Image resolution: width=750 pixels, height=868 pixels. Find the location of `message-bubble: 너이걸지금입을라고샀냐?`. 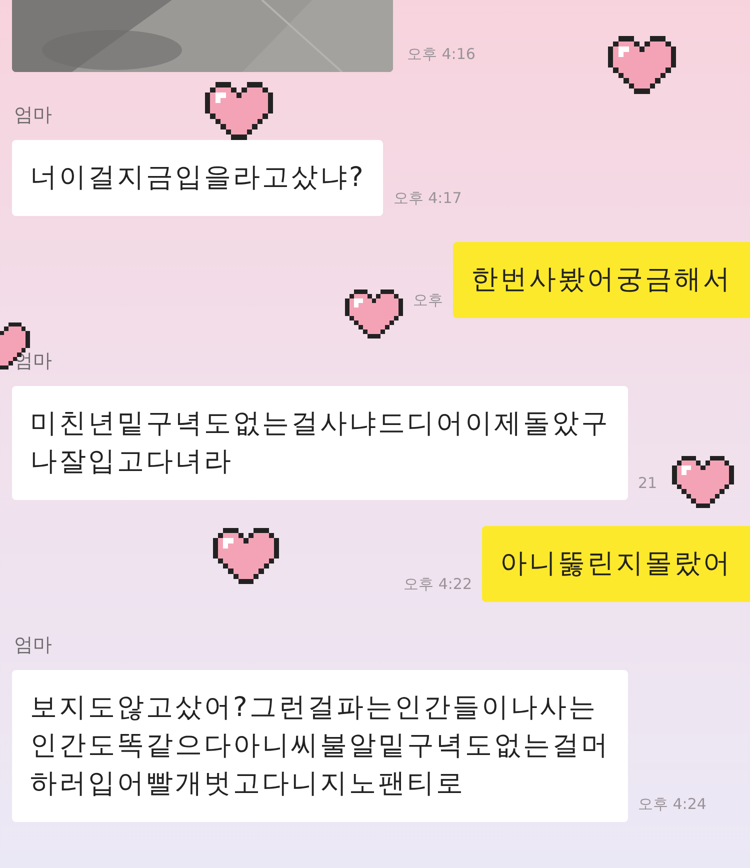

message-bubble: 너이걸지금입을라고샀냐? is located at coordinates (198, 178).